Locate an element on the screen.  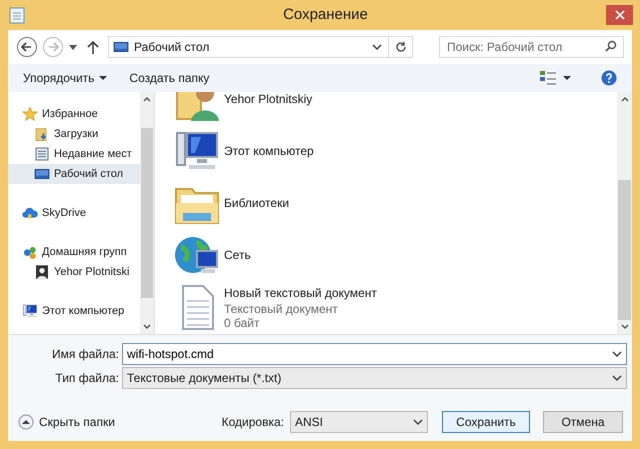
file-name: Этот компьютер is located at coordinates (269, 151).